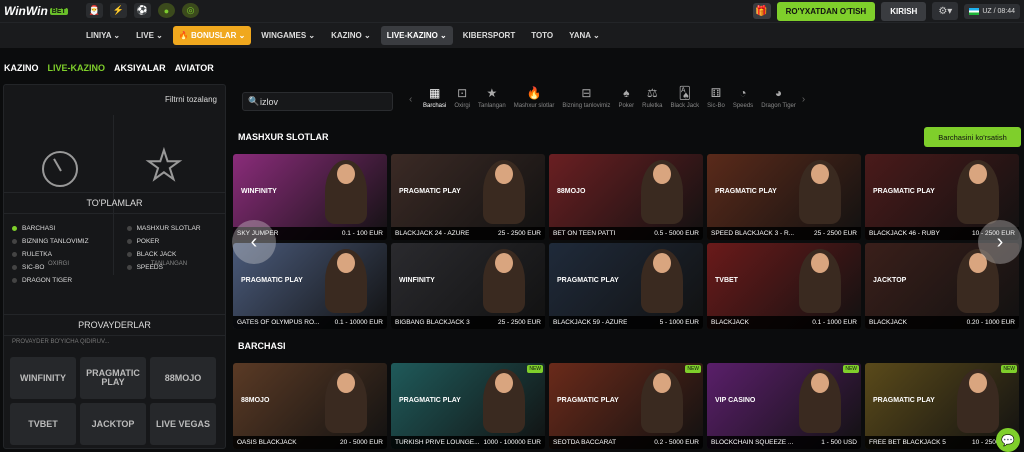 Image resolution: width=1024 pixels, height=452 pixels. I want to click on category-poker: ♠ Poker, so click(626, 97).